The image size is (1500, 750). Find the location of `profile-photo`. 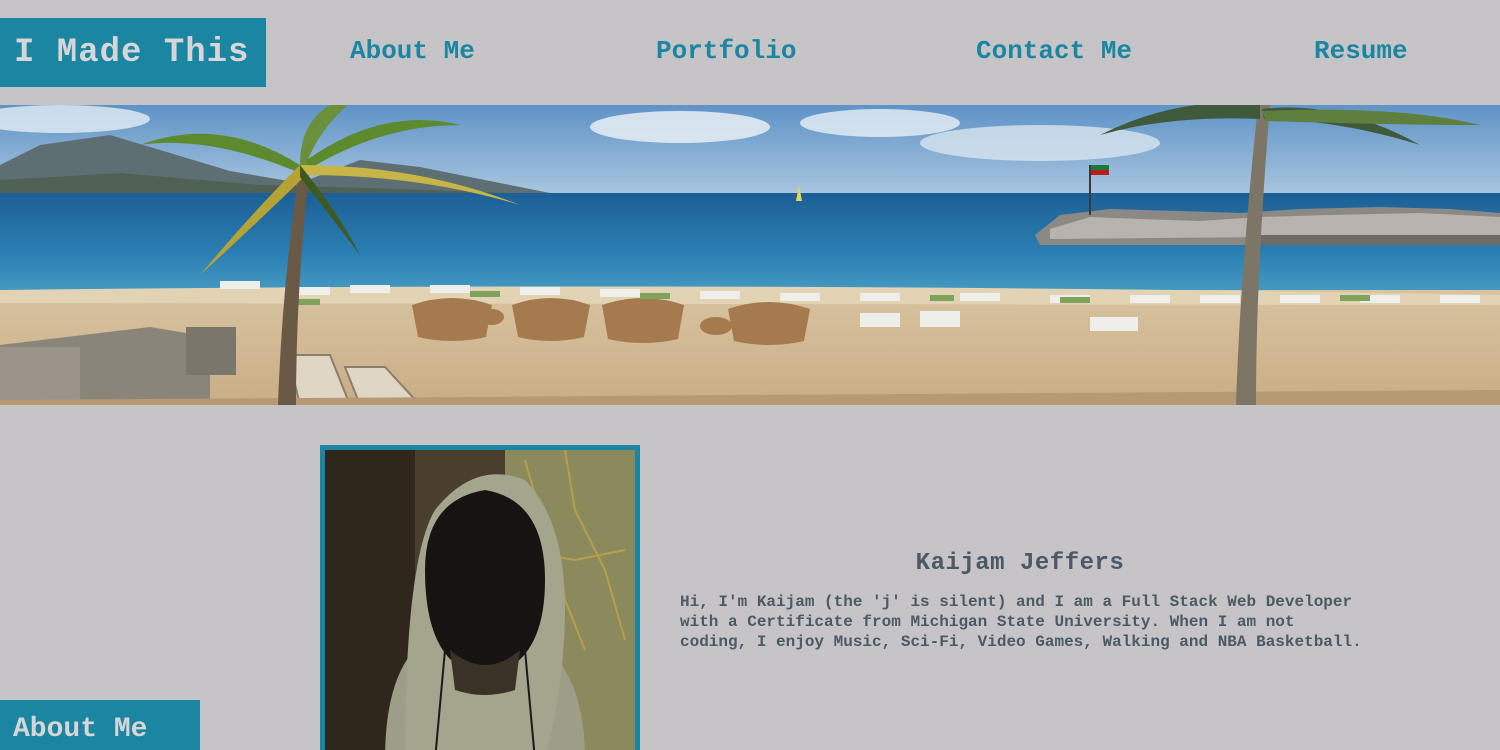

profile-photo is located at coordinates (480, 597).